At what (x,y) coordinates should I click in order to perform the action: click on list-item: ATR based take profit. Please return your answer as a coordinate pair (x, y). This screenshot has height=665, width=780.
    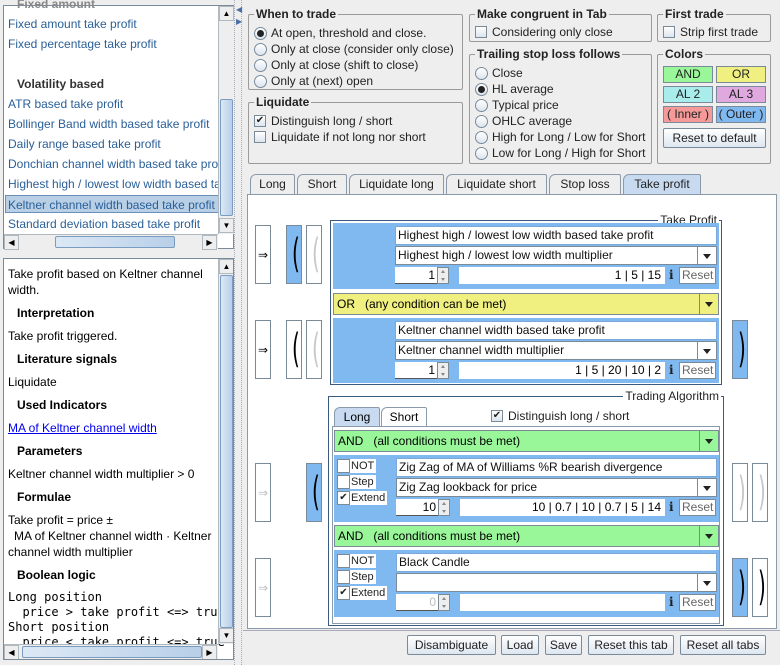
    Looking at the image, I should click on (113, 104).